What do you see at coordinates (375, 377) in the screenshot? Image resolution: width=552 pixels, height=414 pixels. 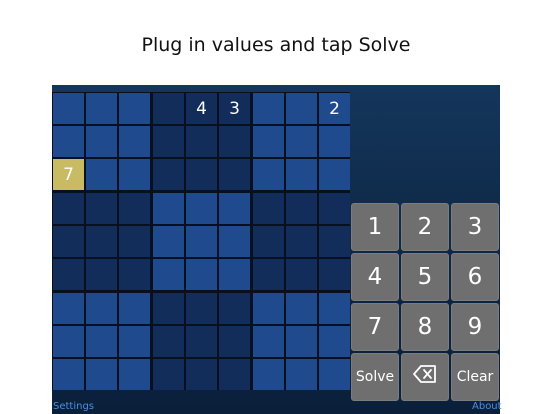 I see `solve-button: Solve` at bounding box center [375, 377].